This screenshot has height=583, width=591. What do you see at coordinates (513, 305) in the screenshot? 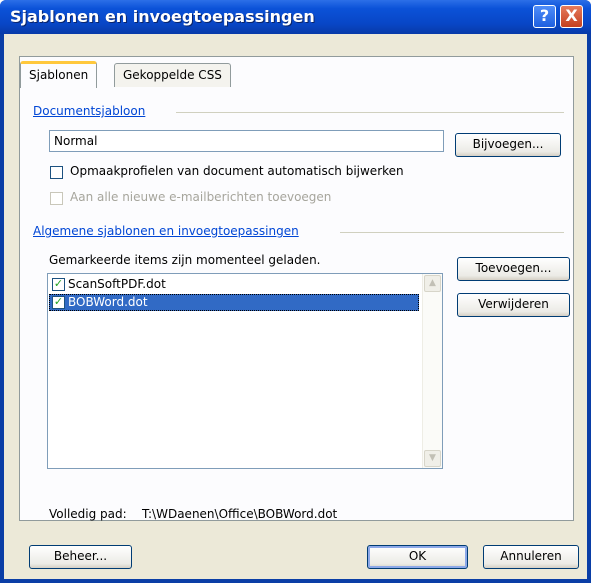
I see `remove-button: Verwijderen` at bounding box center [513, 305].